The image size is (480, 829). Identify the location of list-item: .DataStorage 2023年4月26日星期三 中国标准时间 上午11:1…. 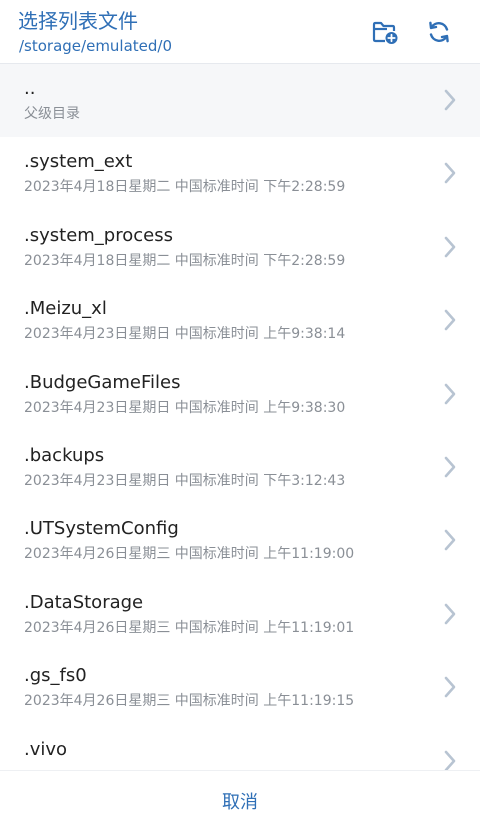
(240, 614).